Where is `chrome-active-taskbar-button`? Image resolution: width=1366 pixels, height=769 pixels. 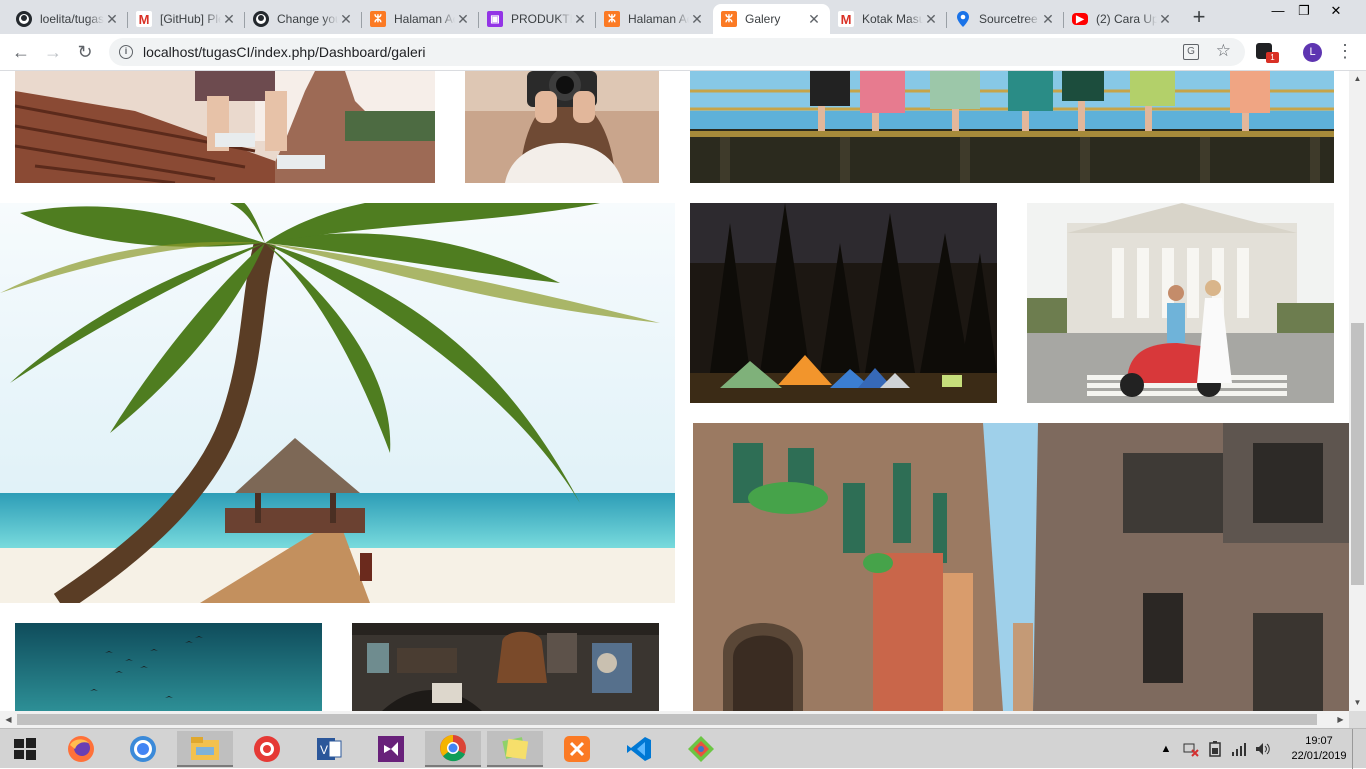 chrome-active-taskbar-button is located at coordinates (453, 749).